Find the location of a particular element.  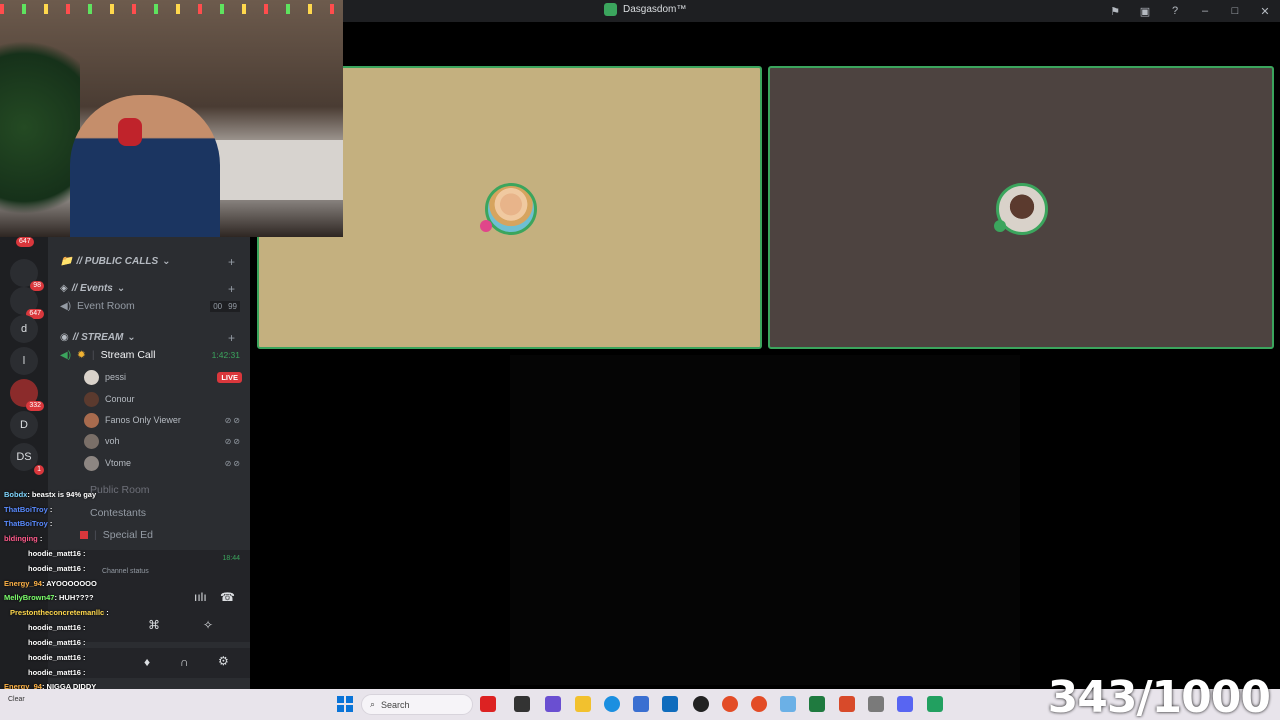

server-icon is located at coordinates (610, 9).